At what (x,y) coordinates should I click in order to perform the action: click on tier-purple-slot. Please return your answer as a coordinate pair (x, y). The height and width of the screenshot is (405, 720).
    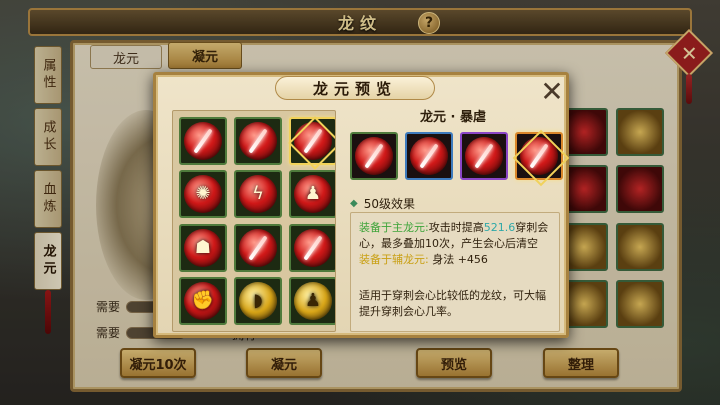
    Looking at the image, I should click on (484, 156).